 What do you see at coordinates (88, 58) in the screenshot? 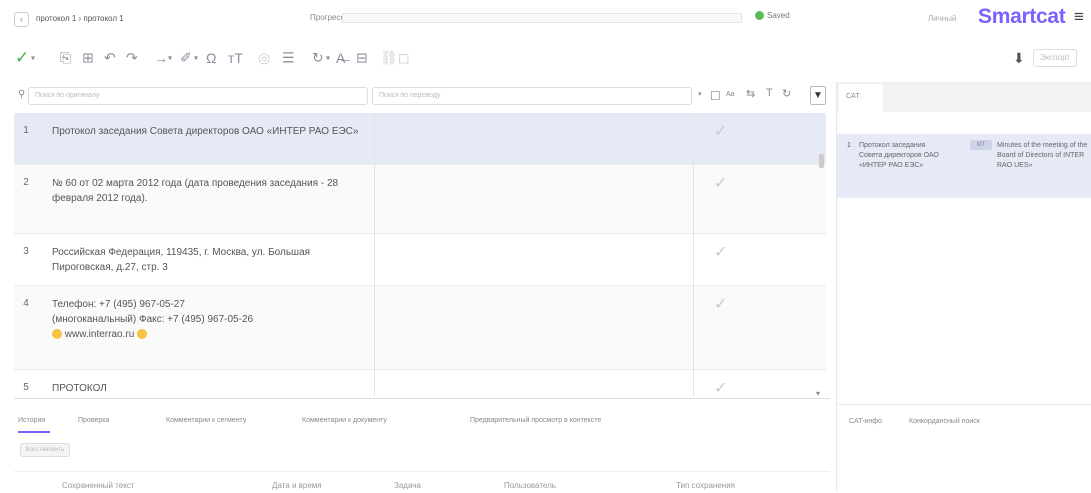
I see `insert-tags-icon: ⊞` at bounding box center [88, 58].